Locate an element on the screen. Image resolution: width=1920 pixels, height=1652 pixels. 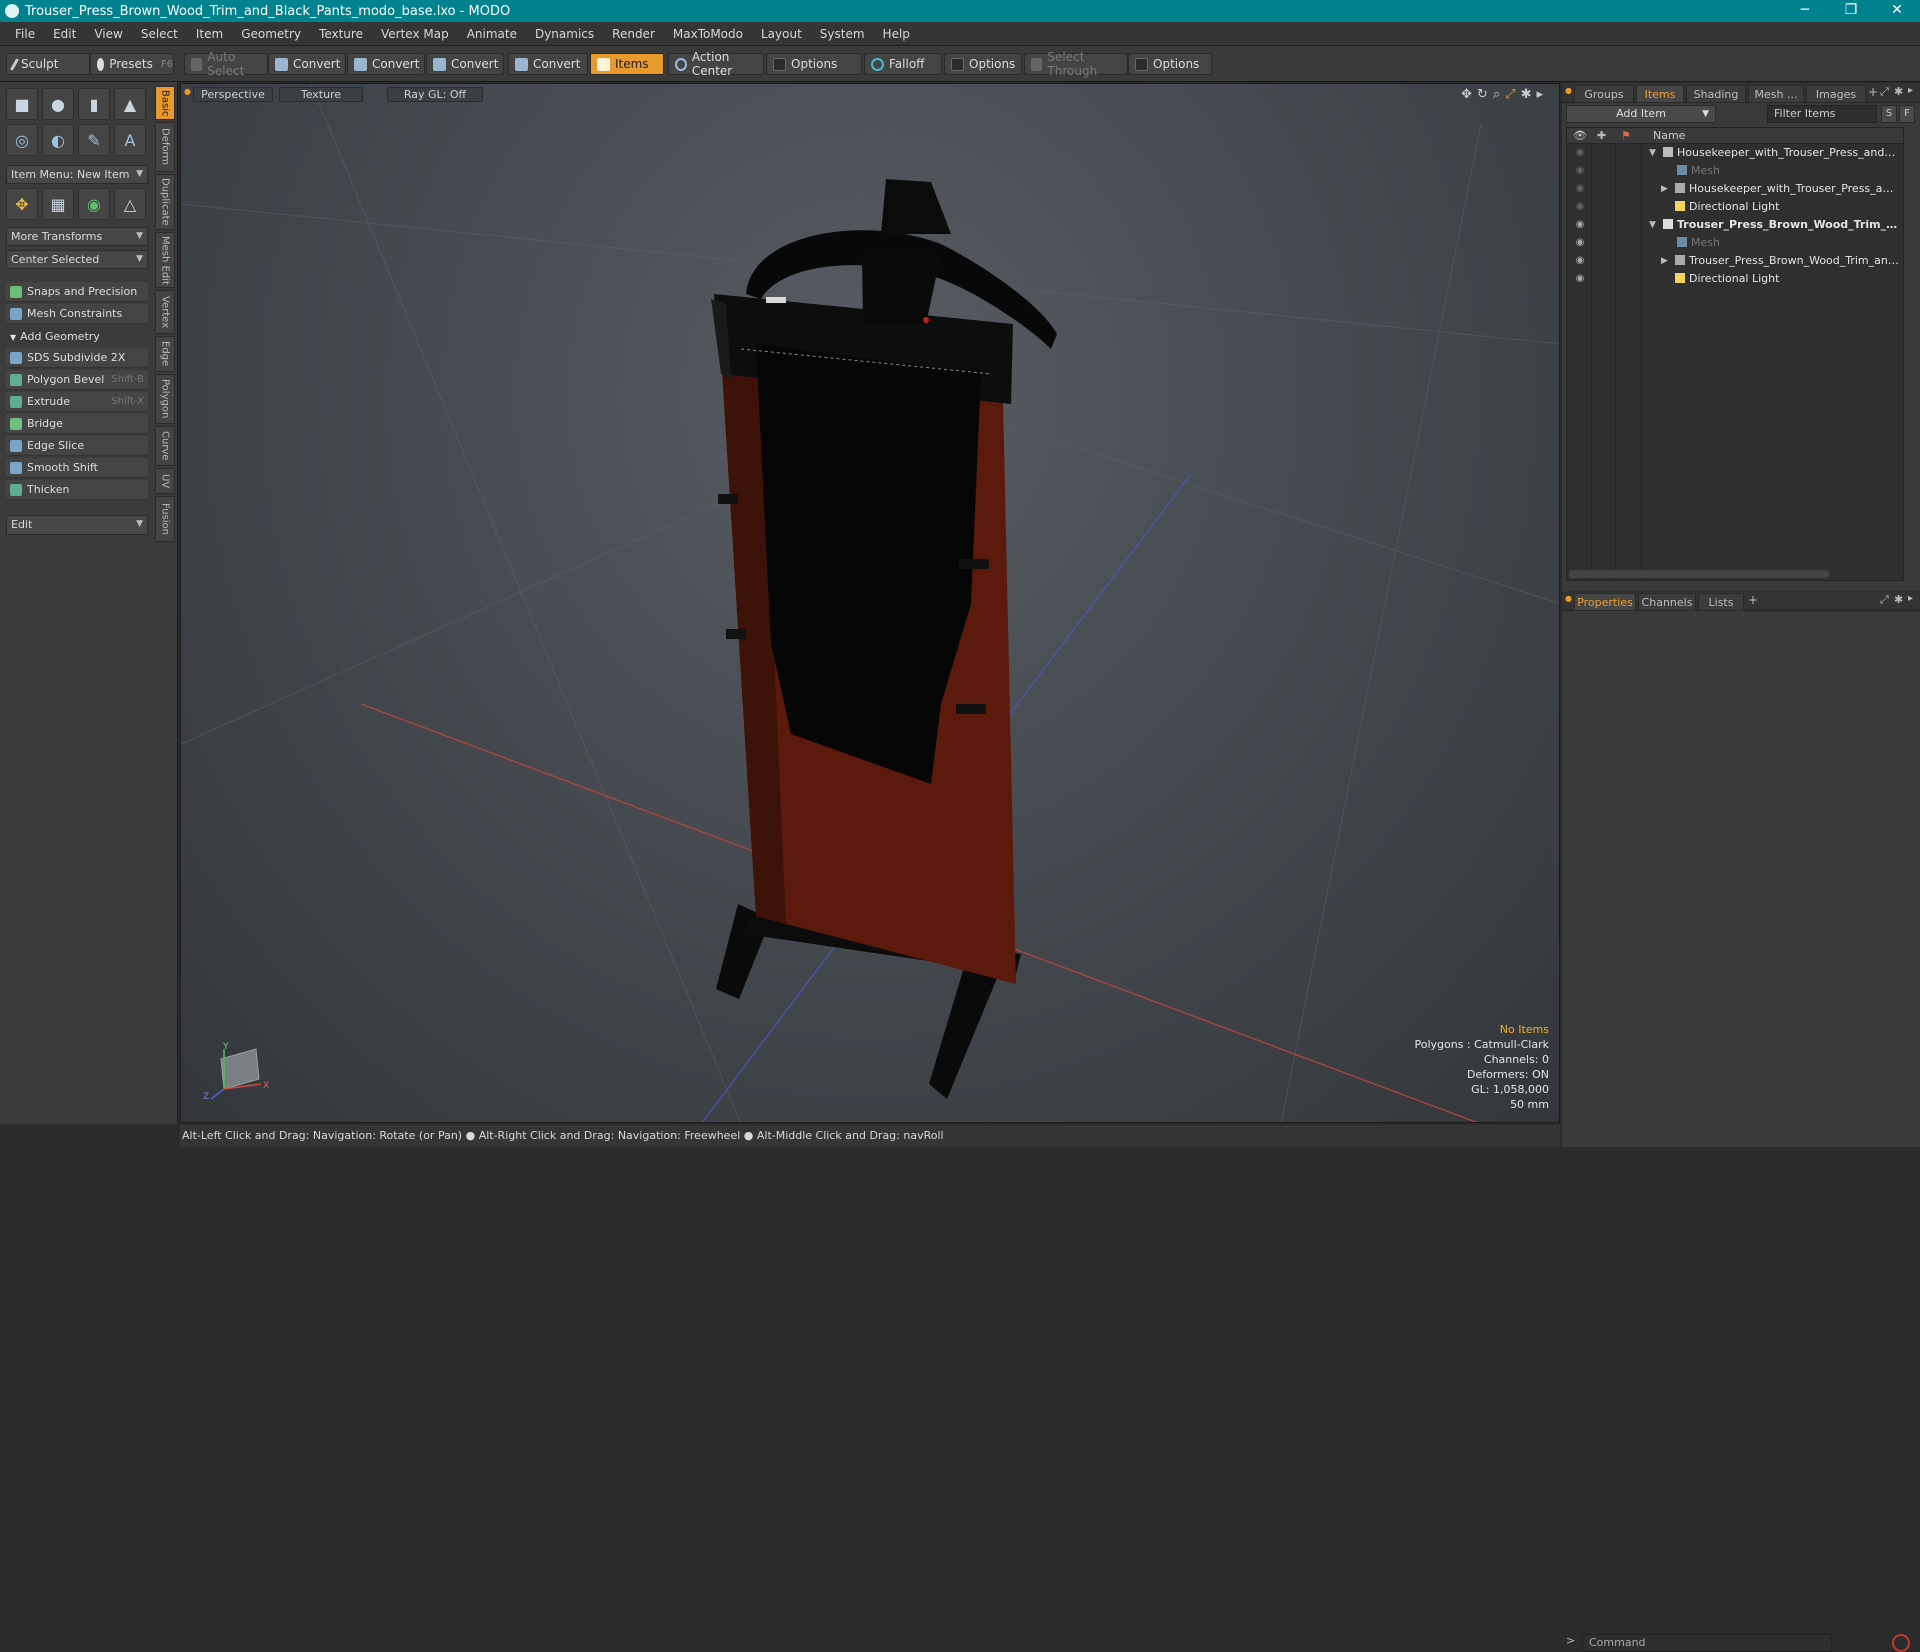
command-stop-icon is located at coordinates (1901, 1643).